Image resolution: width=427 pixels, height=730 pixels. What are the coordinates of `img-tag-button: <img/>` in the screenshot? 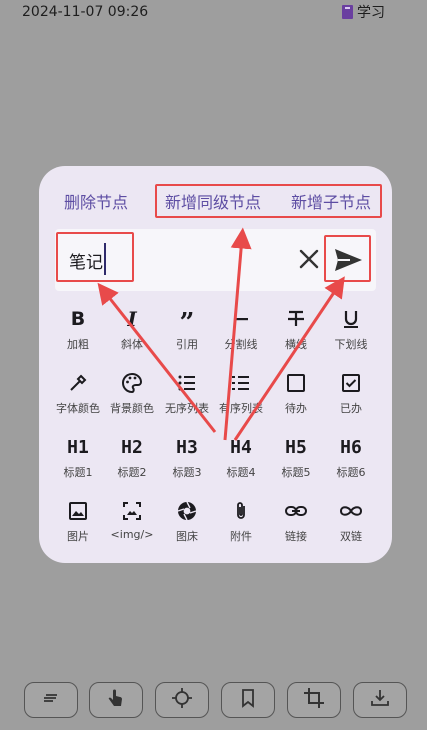 It's located at (132, 525).